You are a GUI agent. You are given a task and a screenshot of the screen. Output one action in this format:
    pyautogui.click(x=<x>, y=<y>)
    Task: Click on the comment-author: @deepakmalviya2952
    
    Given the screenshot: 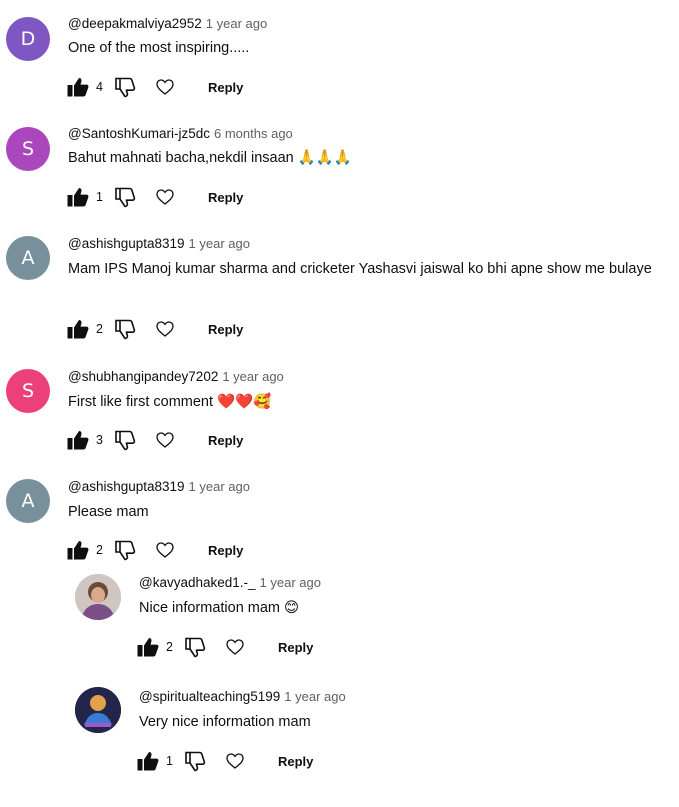 What is the action you would take?
    pyautogui.click(x=135, y=23)
    